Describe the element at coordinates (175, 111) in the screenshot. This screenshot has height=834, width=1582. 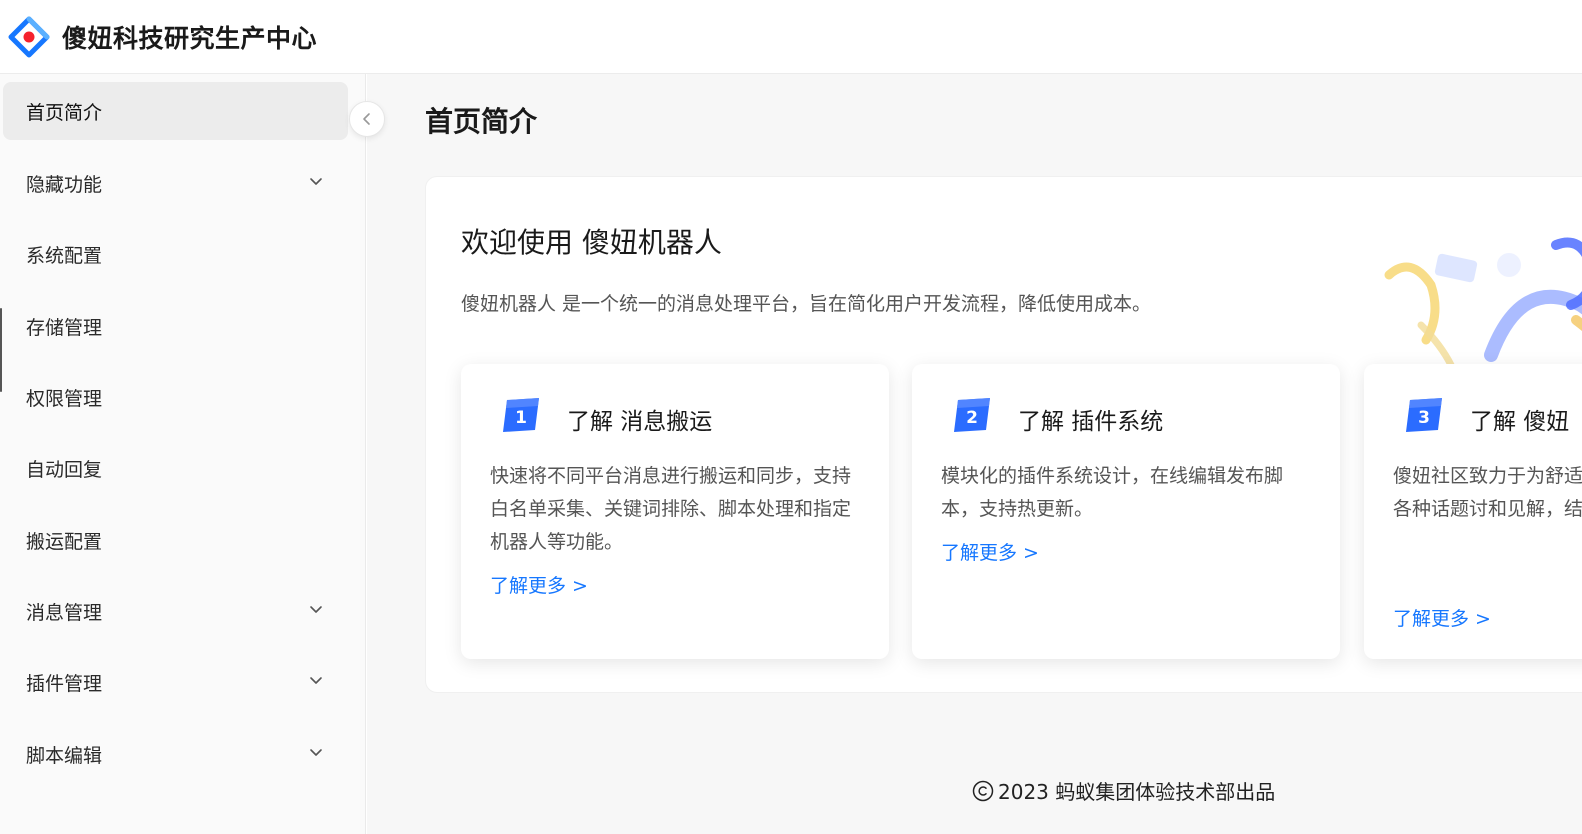
I see `sidebar-item-1: 首页简介` at that location.